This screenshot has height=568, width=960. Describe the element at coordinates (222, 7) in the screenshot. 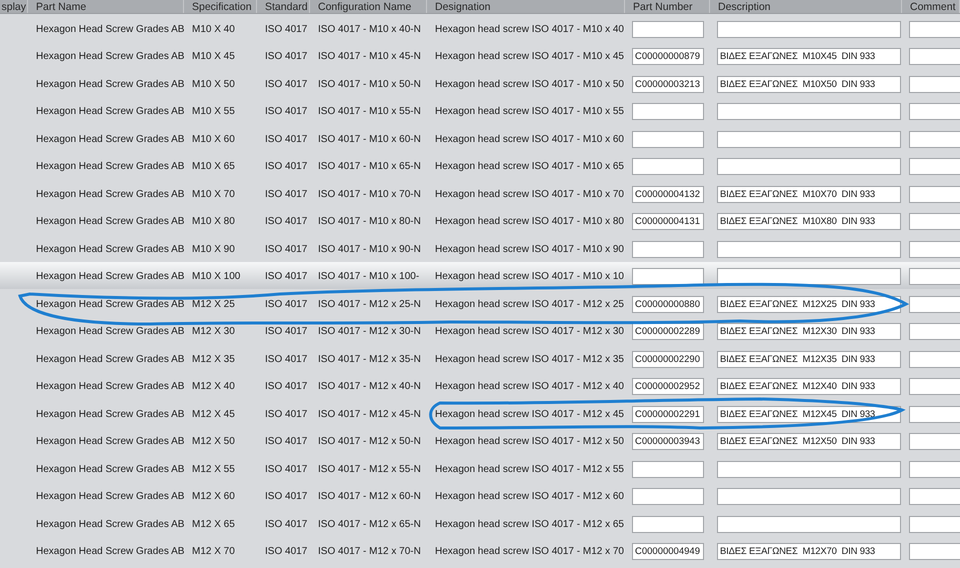

I see `column-header: Specification` at that location.